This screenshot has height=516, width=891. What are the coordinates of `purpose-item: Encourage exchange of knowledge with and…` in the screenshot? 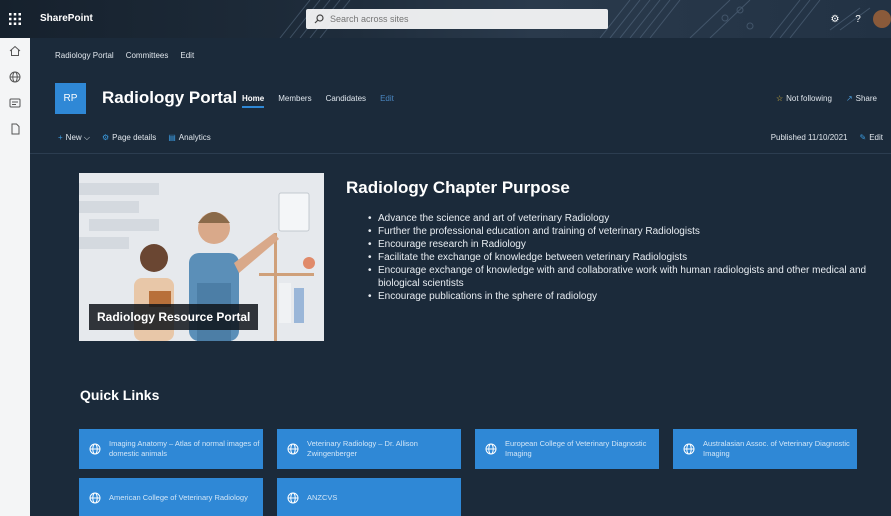 It's located at (622, 277).